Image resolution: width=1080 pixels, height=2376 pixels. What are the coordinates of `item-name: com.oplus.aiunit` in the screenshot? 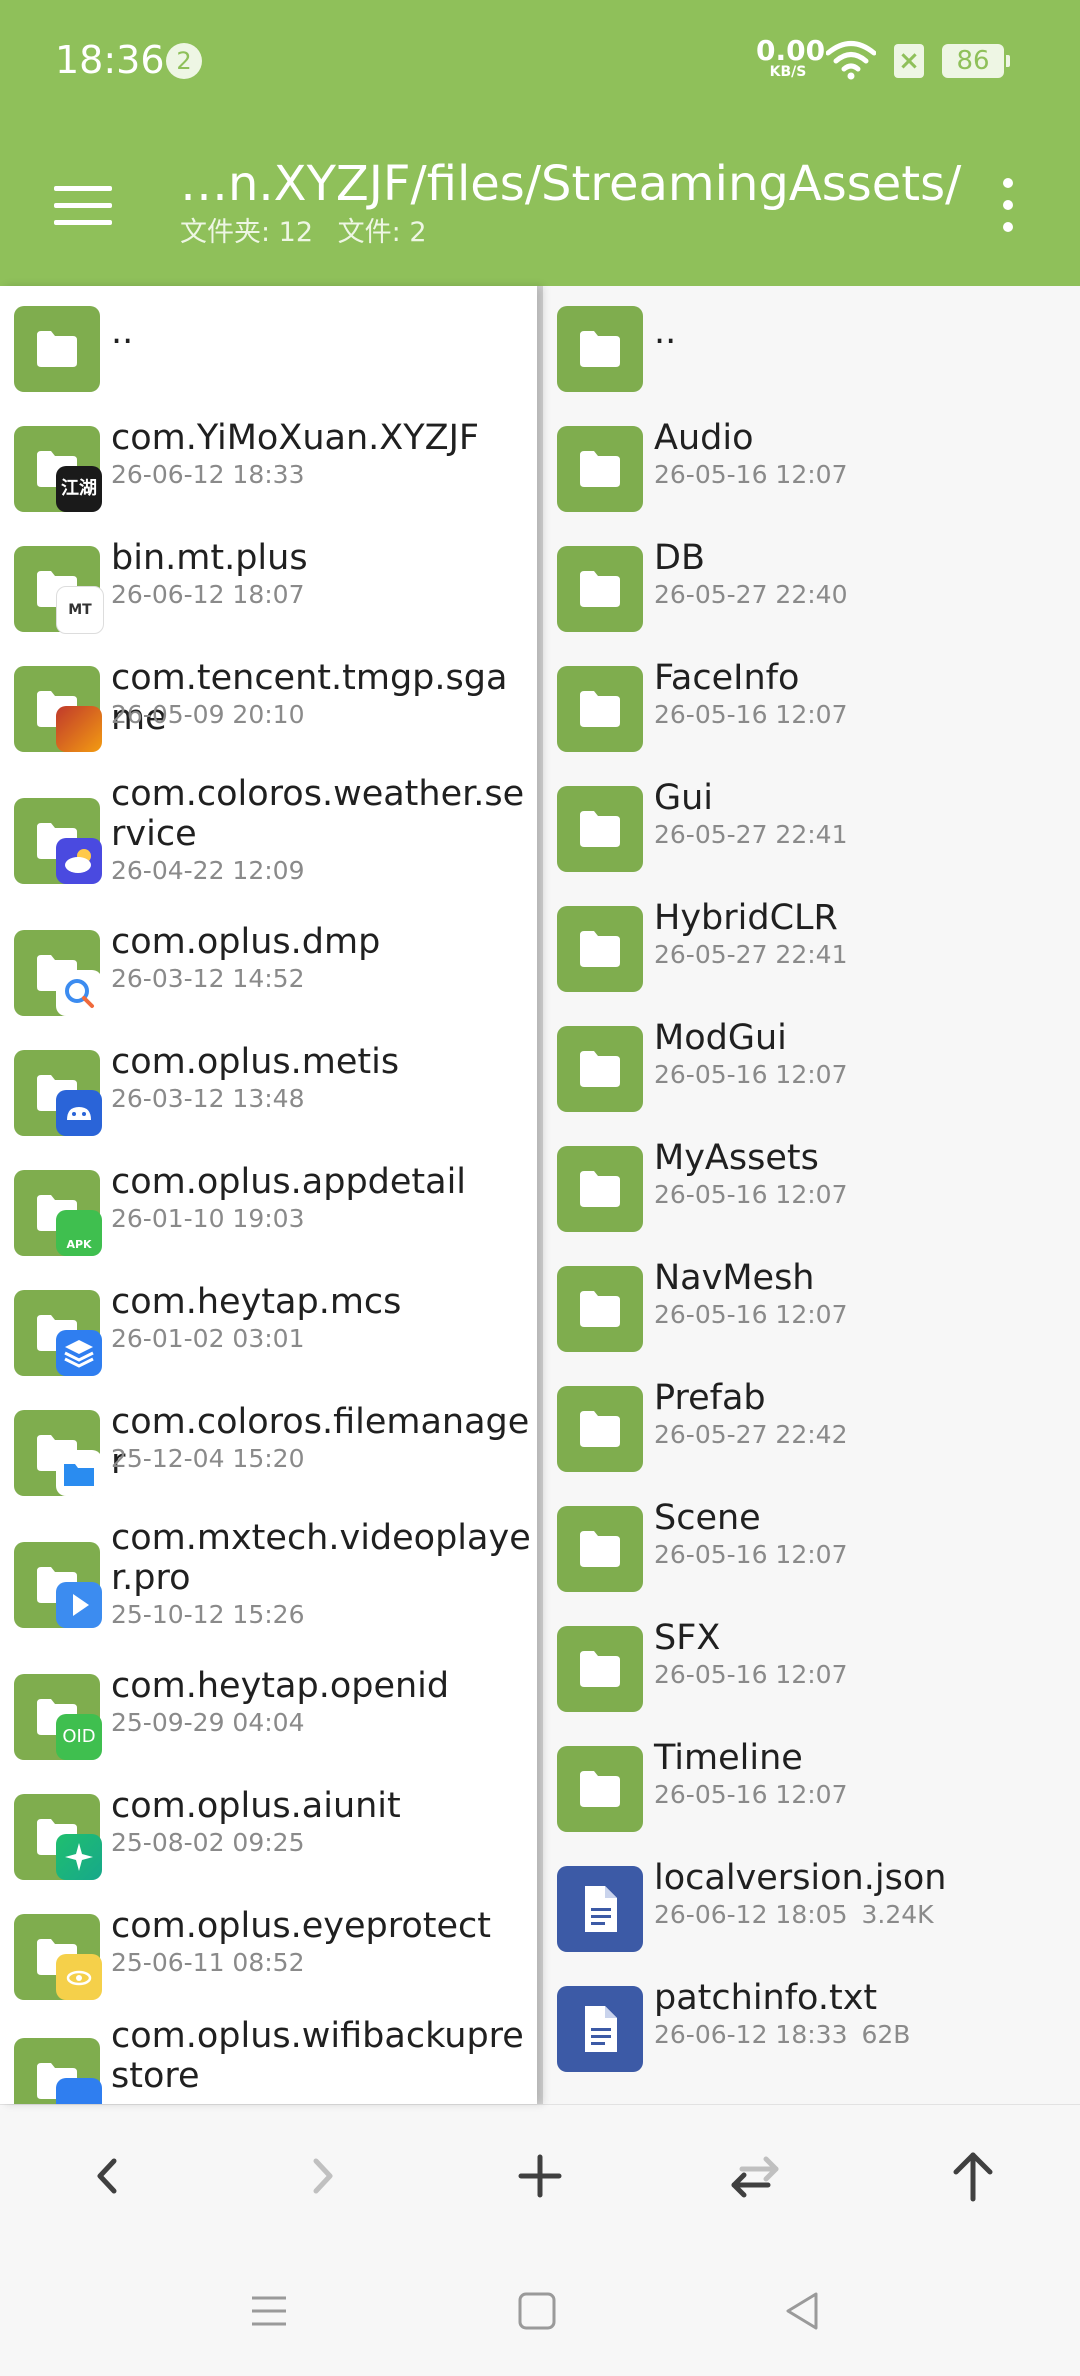 It's located at (256, 1806).